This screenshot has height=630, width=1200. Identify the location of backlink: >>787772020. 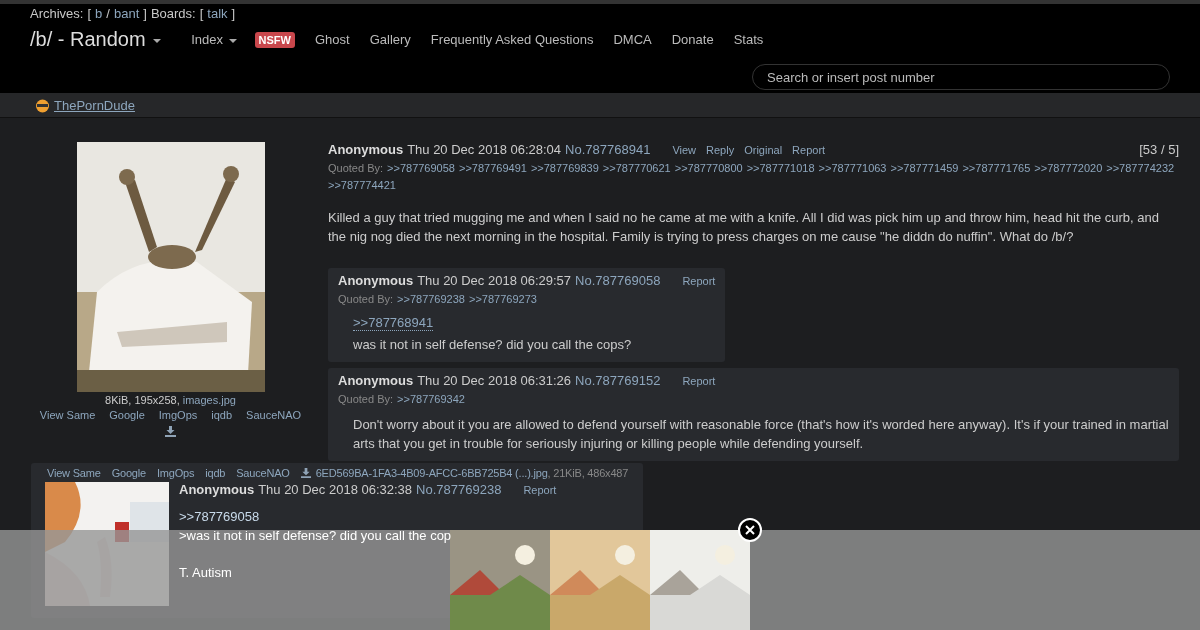
(1068, 168).